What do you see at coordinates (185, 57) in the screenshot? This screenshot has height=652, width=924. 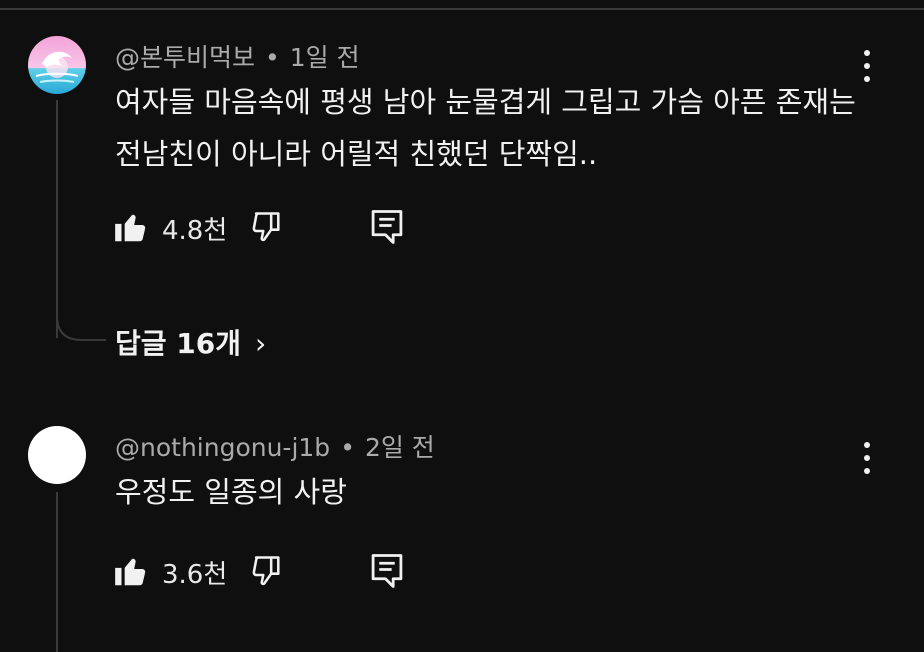 I see `comment-author: @본투비먹보` at bounding box center [185, 57].